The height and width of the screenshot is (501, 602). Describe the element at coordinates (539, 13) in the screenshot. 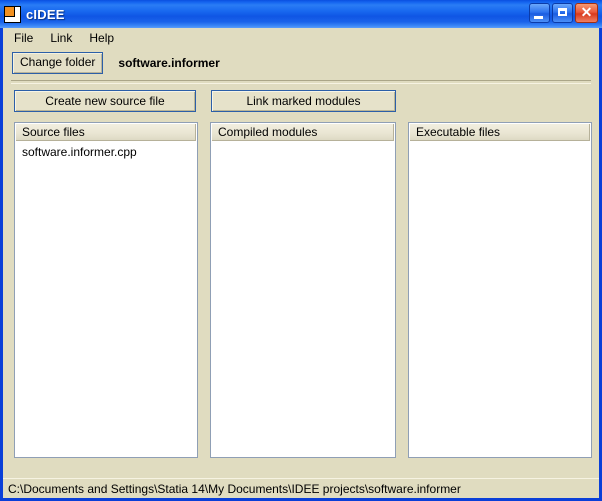

I see `minimize-button` at that location.